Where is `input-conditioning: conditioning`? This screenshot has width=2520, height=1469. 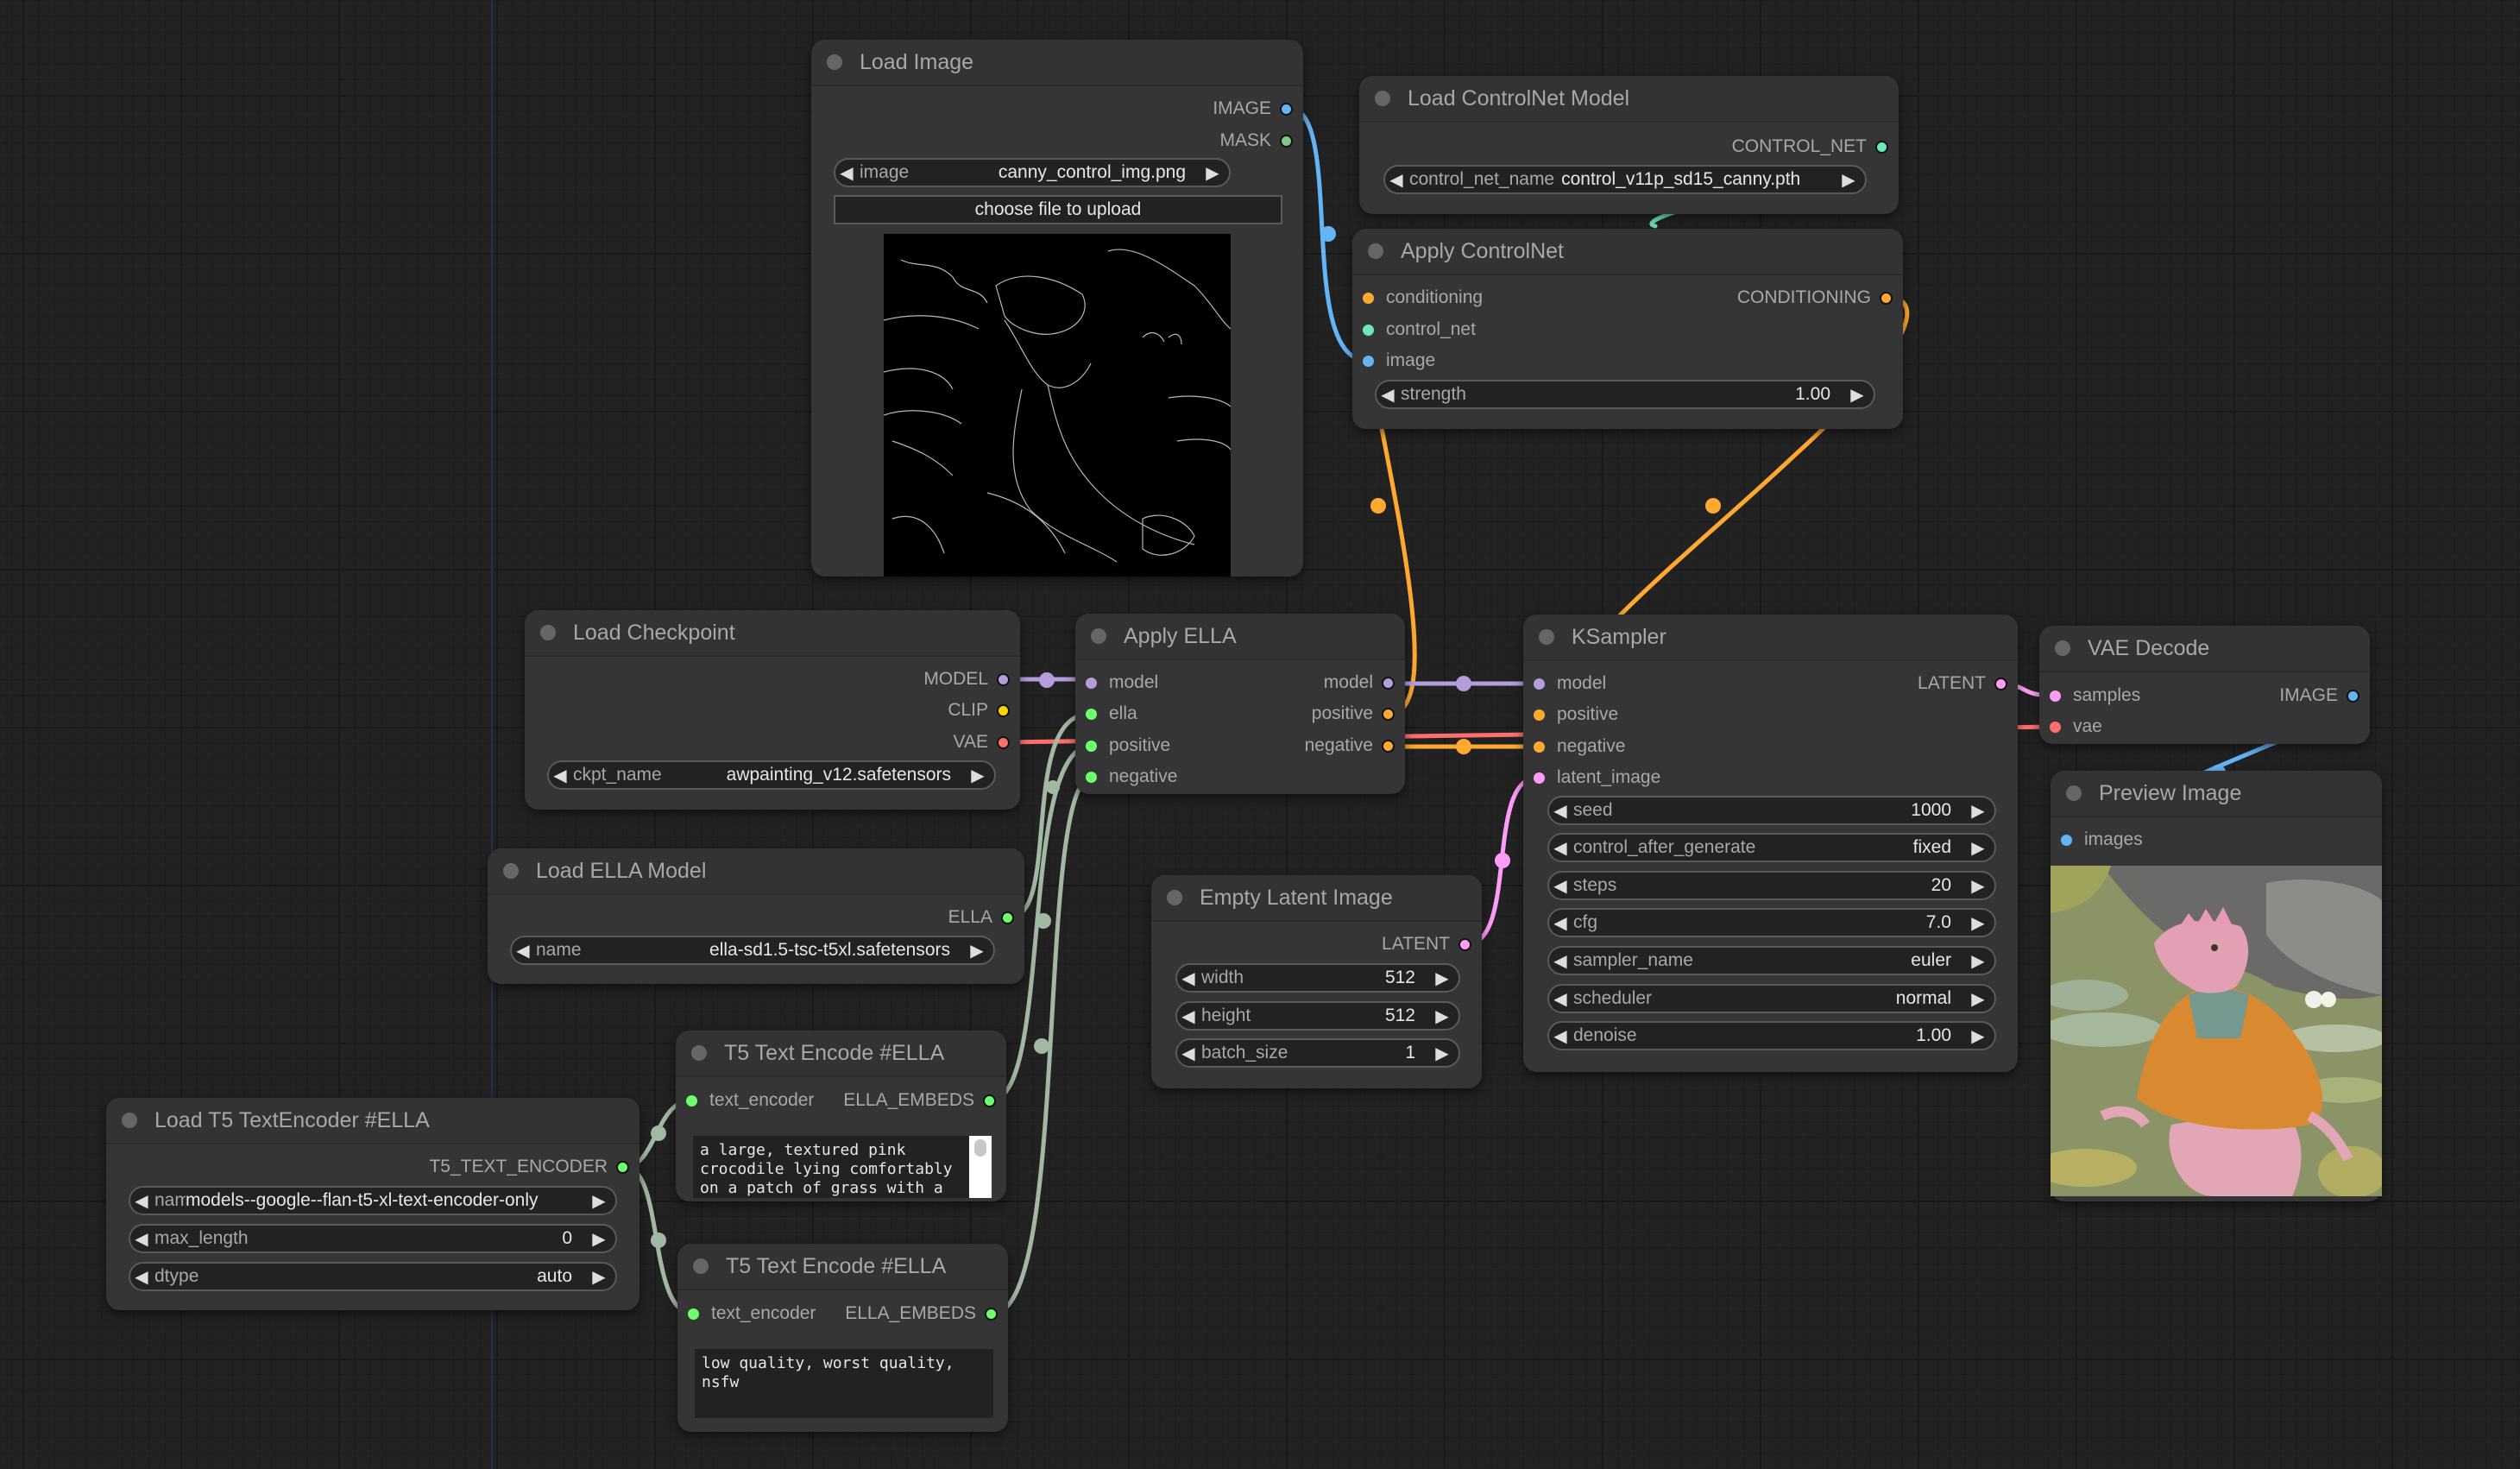
input-conditioning: conditioning is located at coordinates (1423, 298).